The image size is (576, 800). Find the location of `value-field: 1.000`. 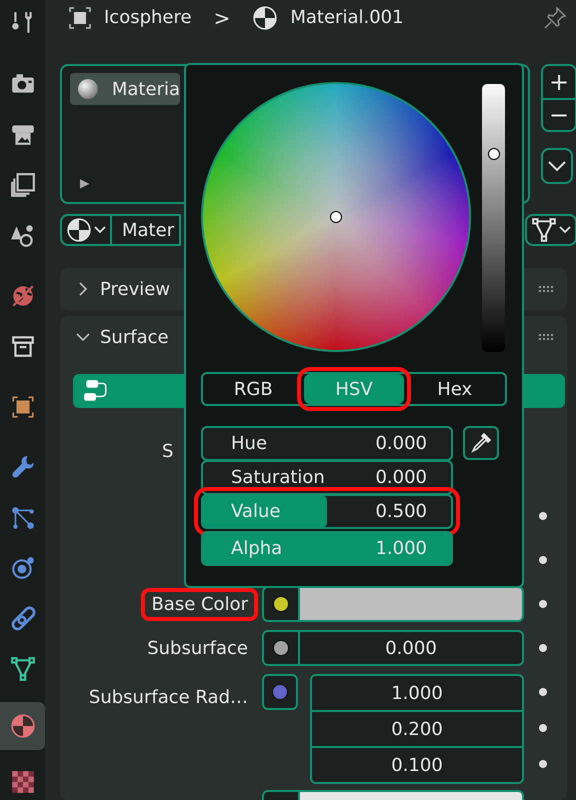

value-field: 1.000 is located at coordinates (417, 693).